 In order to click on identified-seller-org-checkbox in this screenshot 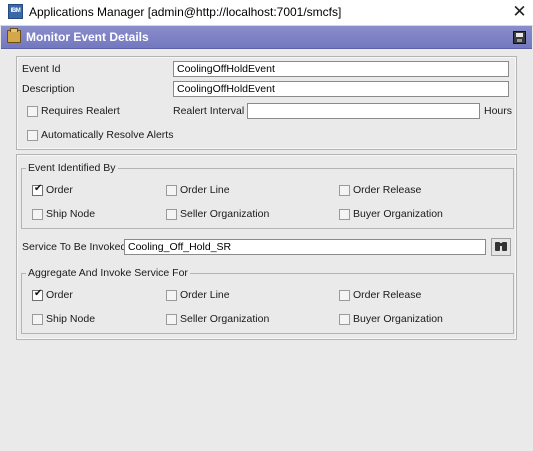, I will do `click(171, 214)`.